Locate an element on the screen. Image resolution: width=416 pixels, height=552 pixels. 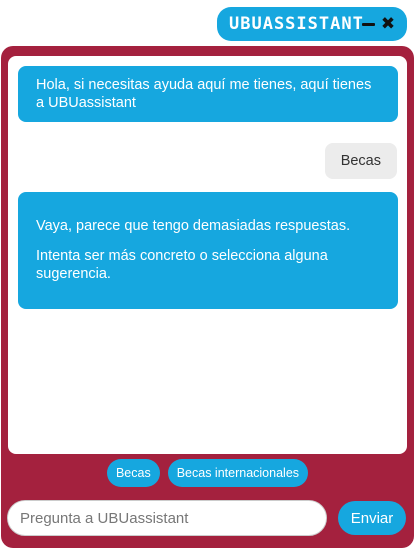
chat-title: UBUassistant is located at coordinates (296, 24).